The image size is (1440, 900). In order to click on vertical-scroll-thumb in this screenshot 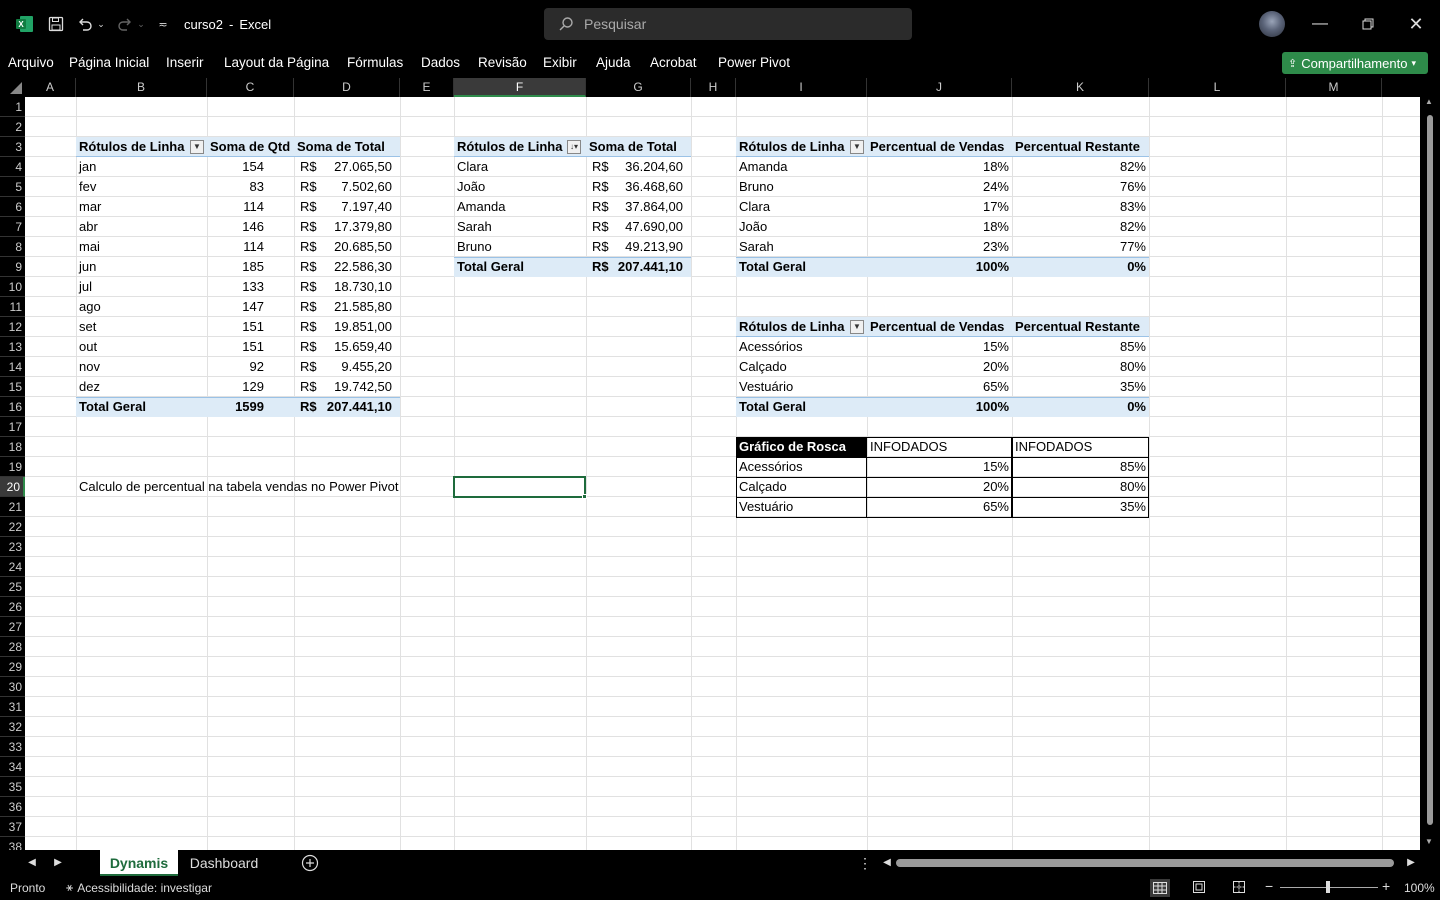, I will do `click(1430, 470)`.